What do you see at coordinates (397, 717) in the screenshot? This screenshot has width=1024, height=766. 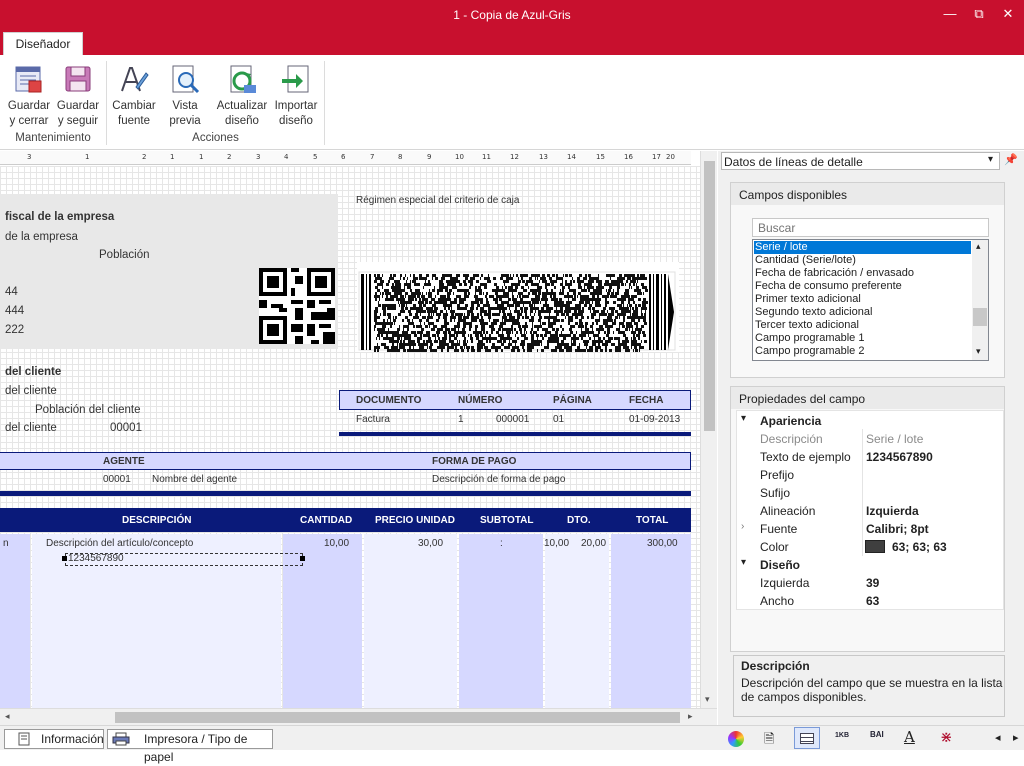 I see `horizontal-scroll-thumb` at bounding box center [397, 717].